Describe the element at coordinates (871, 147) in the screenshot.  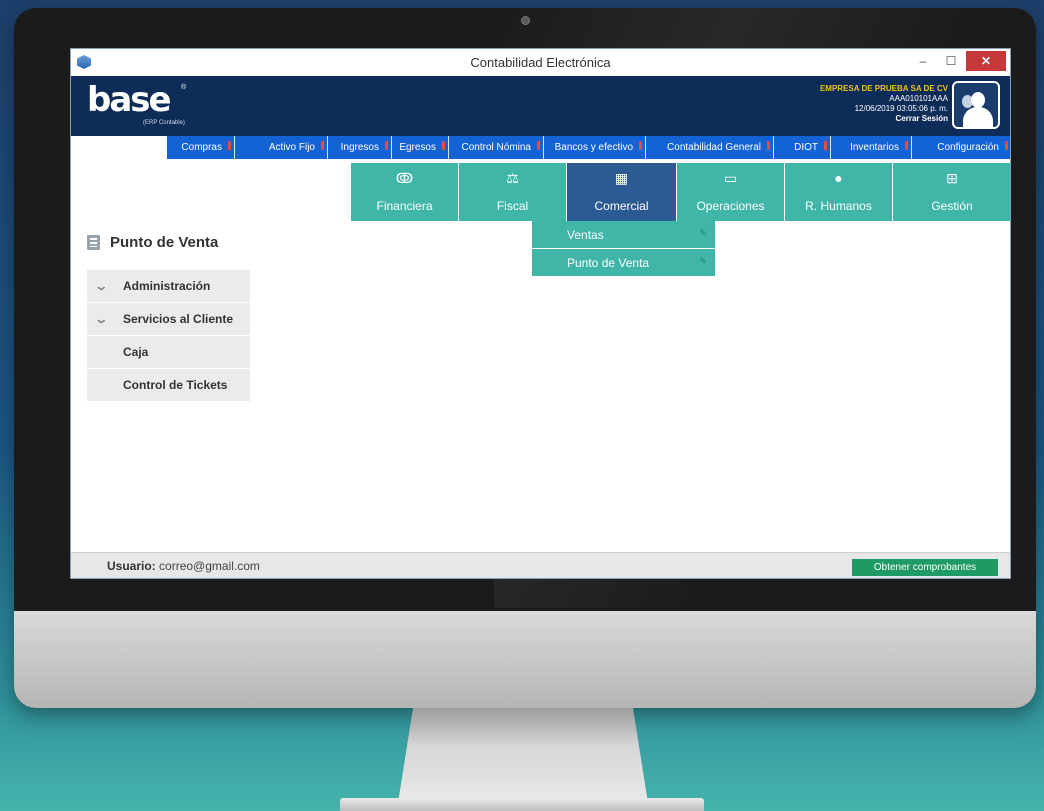
I see `module-inventarios: Inventarios` at that location.